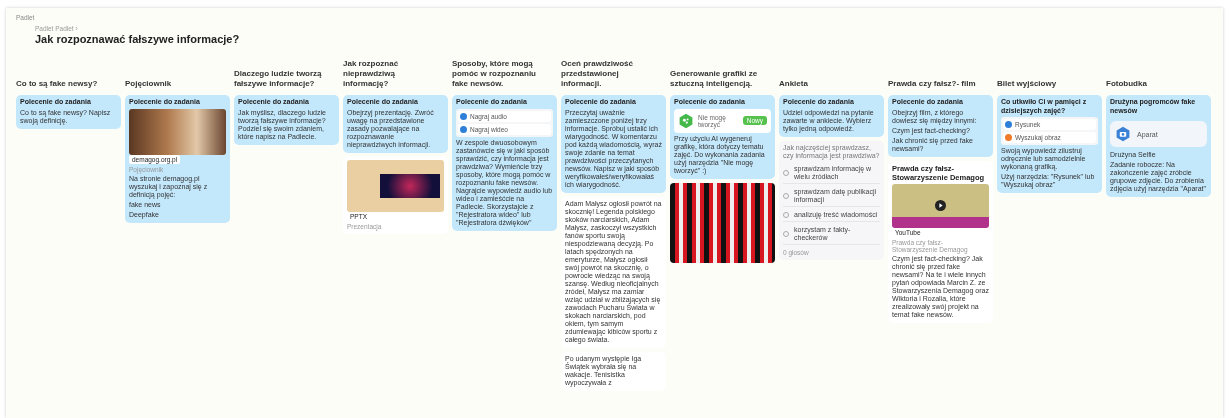  Describe the element at coordinates (371, 74) in the screenshot. I see `column-title: Jak rozpoznać nieprawdziwą informację?` at that location.